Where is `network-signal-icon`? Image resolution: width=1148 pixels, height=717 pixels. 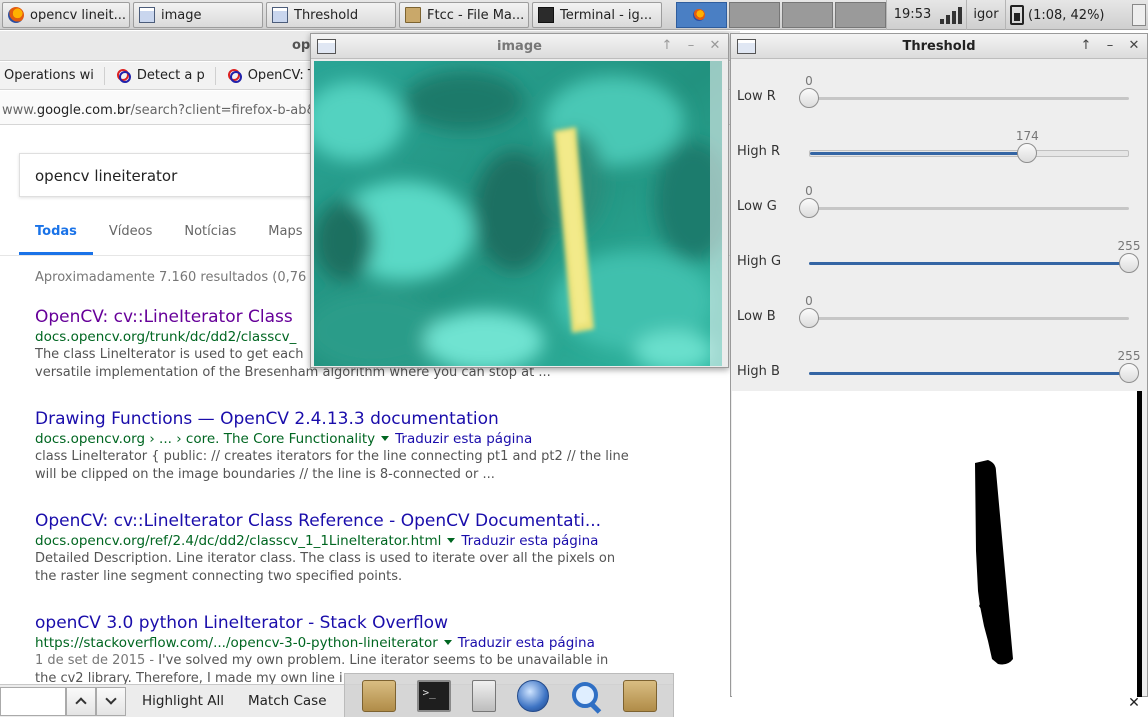
network-signal-icon is located at coordinates (951, 15).